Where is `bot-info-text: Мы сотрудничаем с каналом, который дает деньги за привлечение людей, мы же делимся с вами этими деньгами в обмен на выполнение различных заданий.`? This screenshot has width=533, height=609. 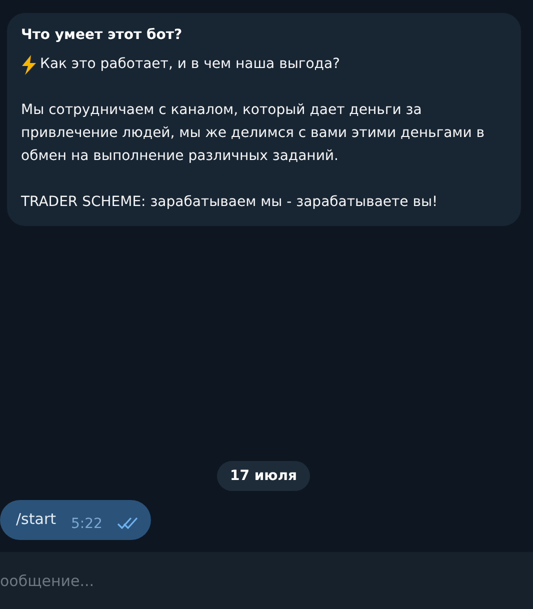 bot-info-text: Мы сотрудничаем с каналом, который дает деньги за привлечение людей, мы же делимся с вами этими деньгами в обмен на выполнение различных заданий. is located at coordinates (253, 133).